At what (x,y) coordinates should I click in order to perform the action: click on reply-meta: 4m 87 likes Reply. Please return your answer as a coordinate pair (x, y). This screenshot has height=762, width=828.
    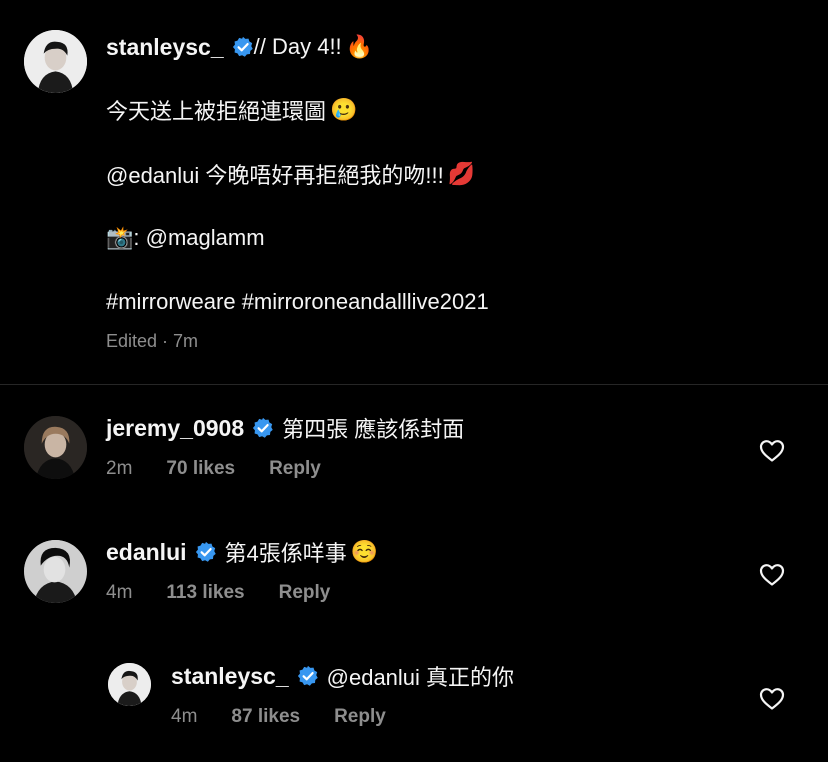
    Looking at the image, I should click on (278, 717).